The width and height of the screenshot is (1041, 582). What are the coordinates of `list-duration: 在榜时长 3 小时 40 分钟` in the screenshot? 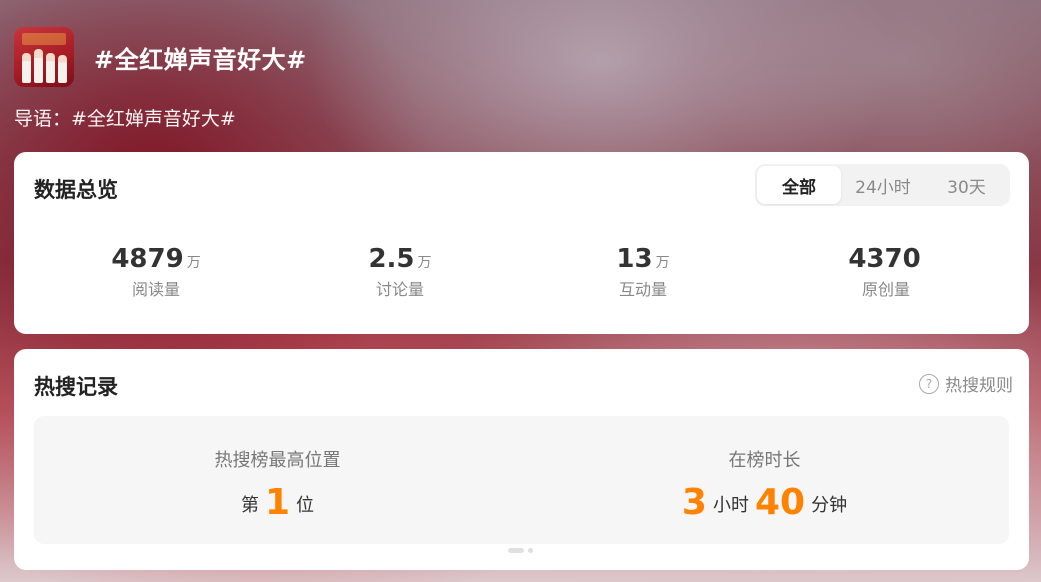 It's located at (764, 480).